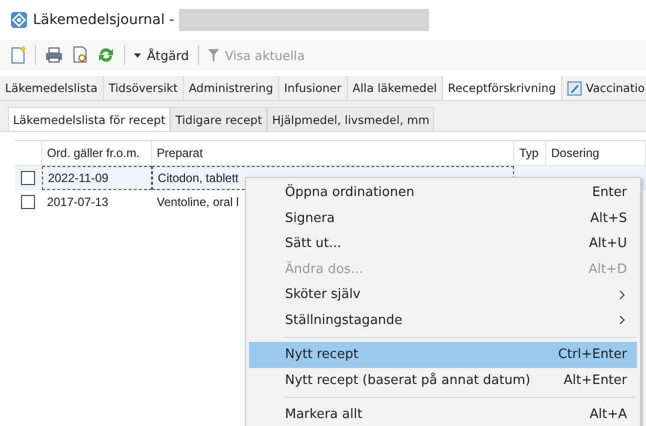  What do you see at coordinates (103, 20) in the screenshot?
I see `window-title: Läkemedelsjournal -` at bounding box center [103, 20].